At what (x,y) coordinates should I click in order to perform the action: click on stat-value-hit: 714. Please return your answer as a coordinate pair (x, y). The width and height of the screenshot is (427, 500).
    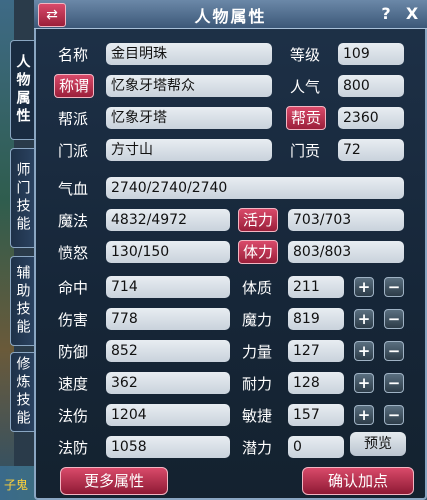
    Looking at the image, I should click on (168, 287).